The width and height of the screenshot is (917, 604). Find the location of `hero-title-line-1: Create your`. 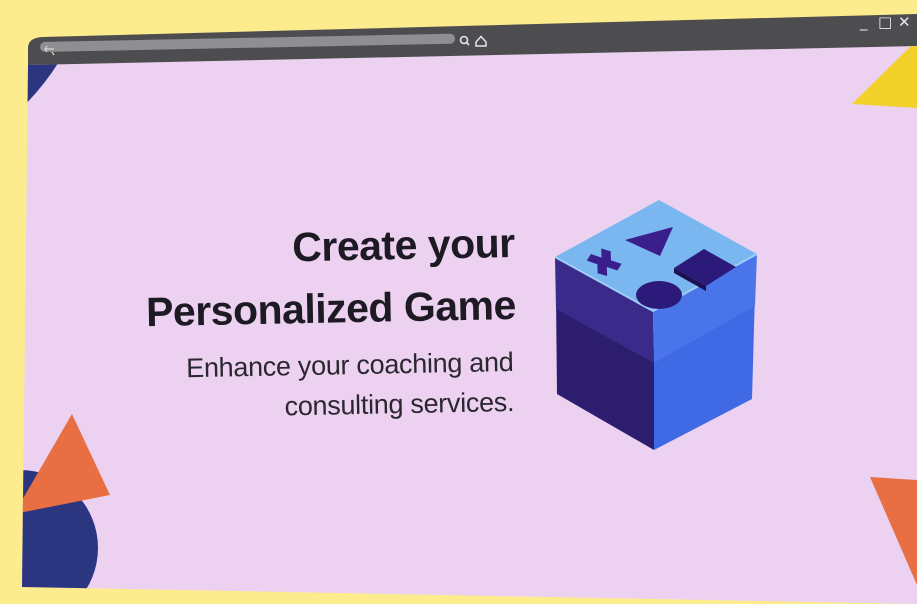

hero-title-line-1: Create your is located at coordinates (403, 245).